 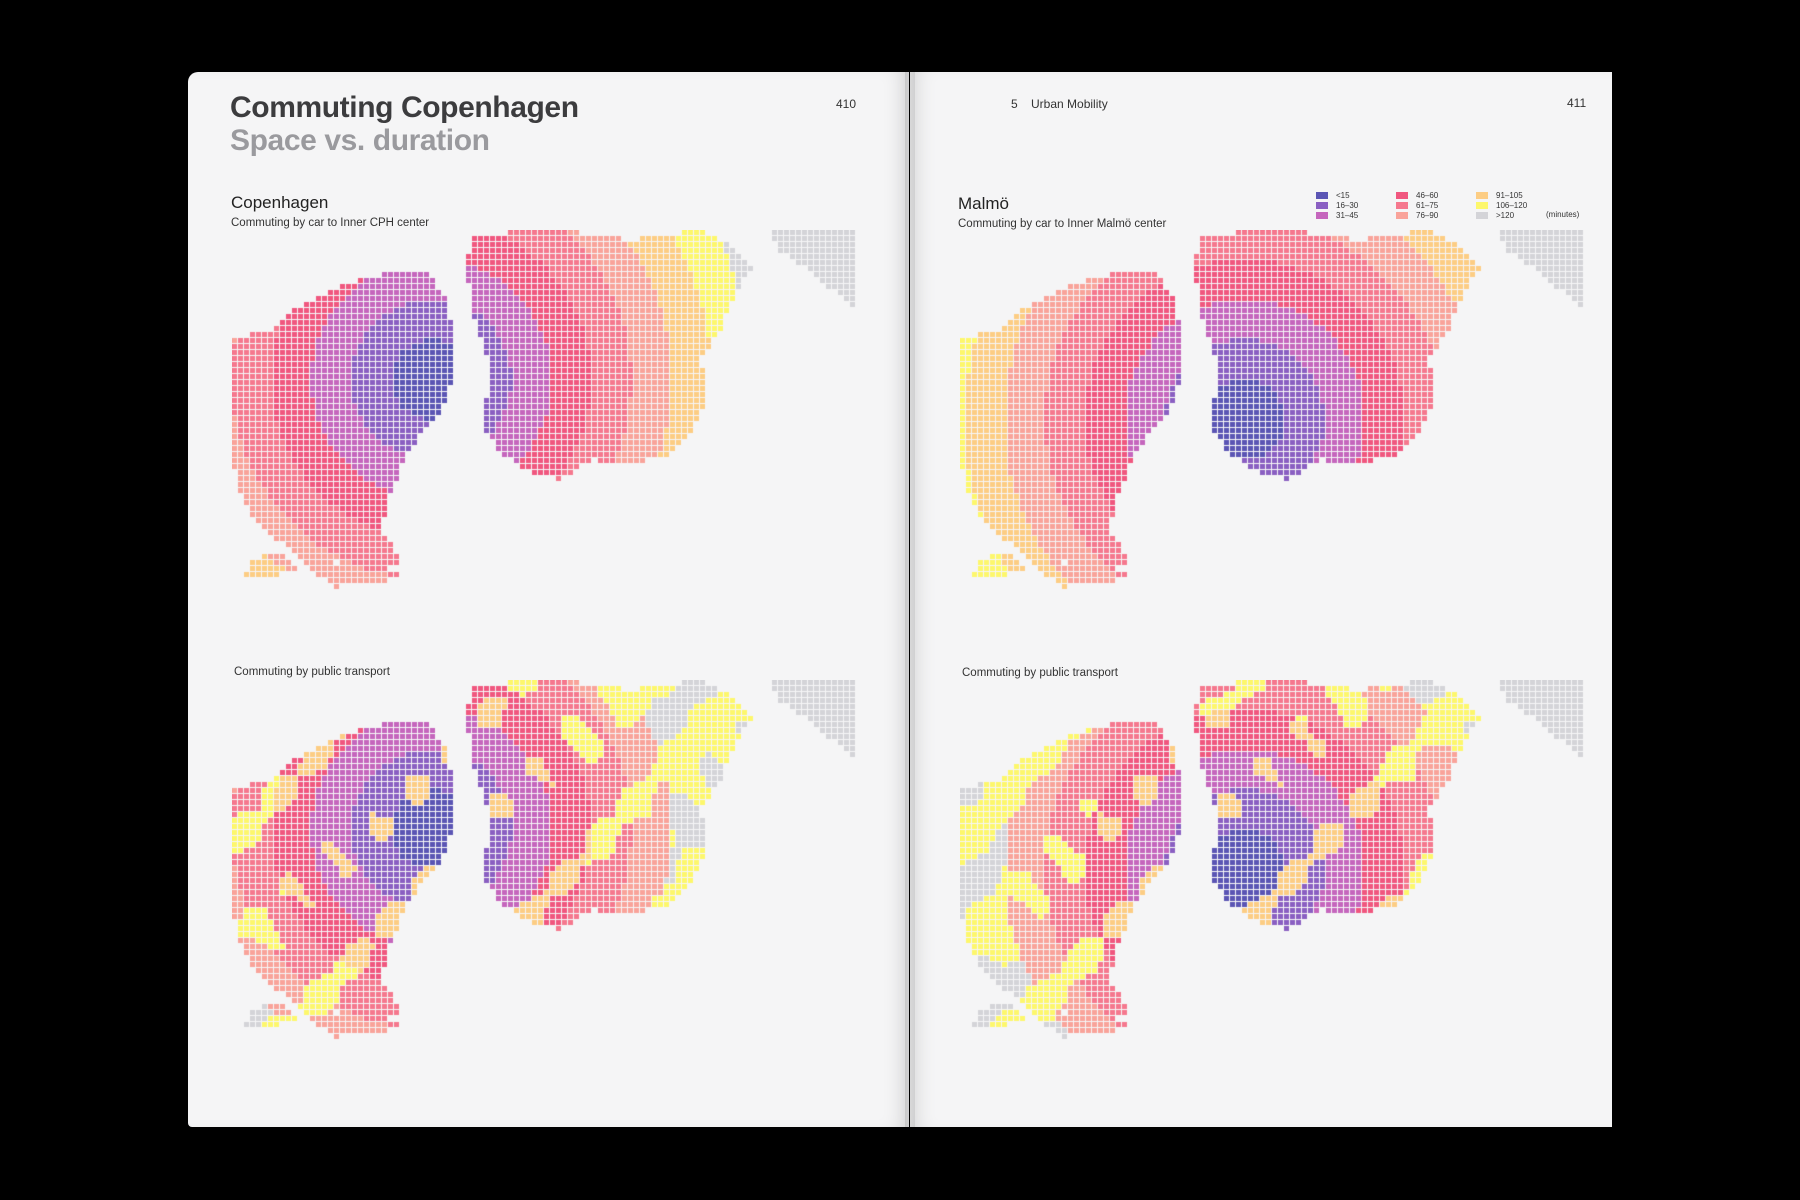 What do you see at coordinates (330, 223) in the screenshot?
I see `caption-cph-car: Commuting by car to Inner CPH center` at bounding box center [330, 223].